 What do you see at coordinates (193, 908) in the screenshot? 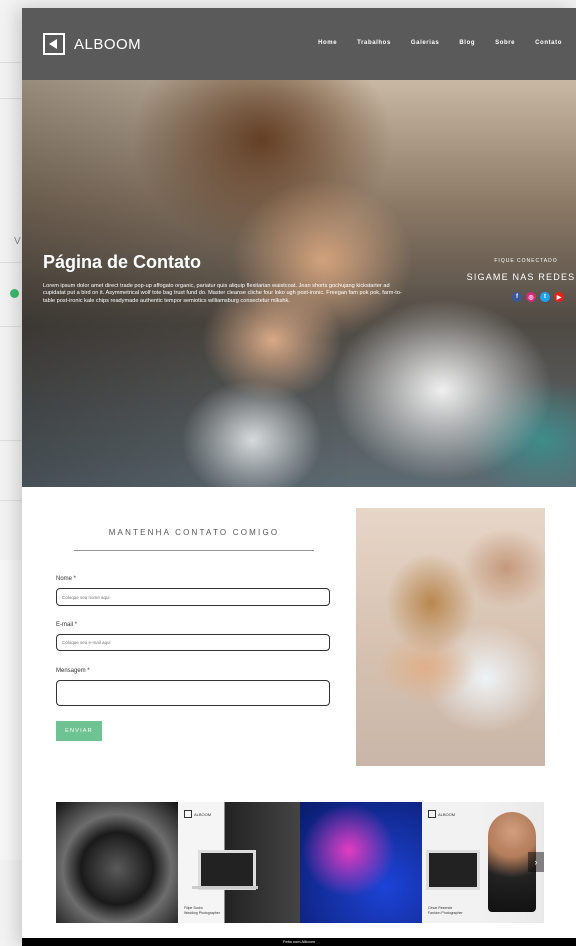
I see `caption-name: Filipe Sodrú` at bounding box center [193, 908].